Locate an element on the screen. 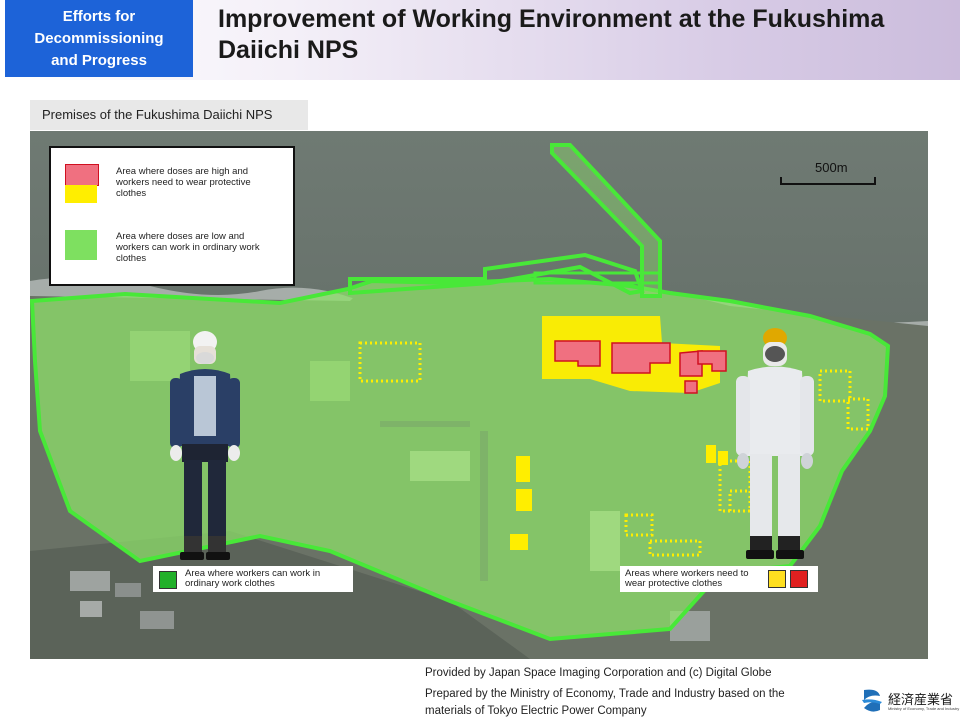 Image resolution: width=960 pixels, height=720 pixels. legend-red-swatch is located at coordinates (82, 175).